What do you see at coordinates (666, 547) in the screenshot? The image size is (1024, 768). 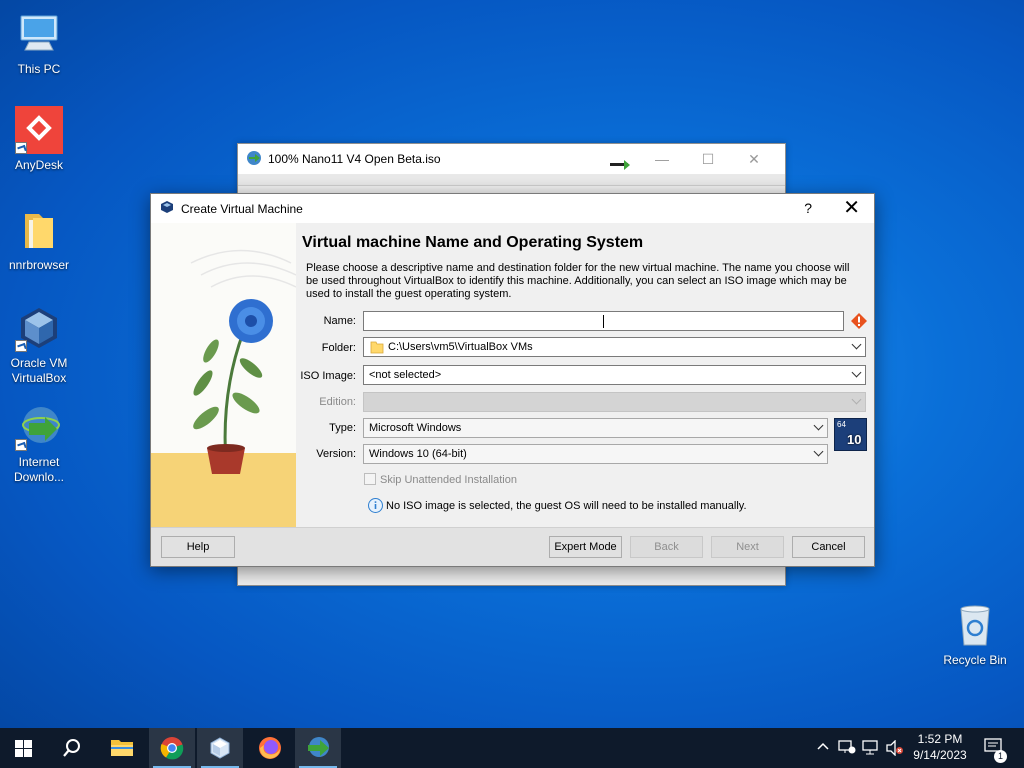 I see `back-button: Back` at bounding box center [666, 547].